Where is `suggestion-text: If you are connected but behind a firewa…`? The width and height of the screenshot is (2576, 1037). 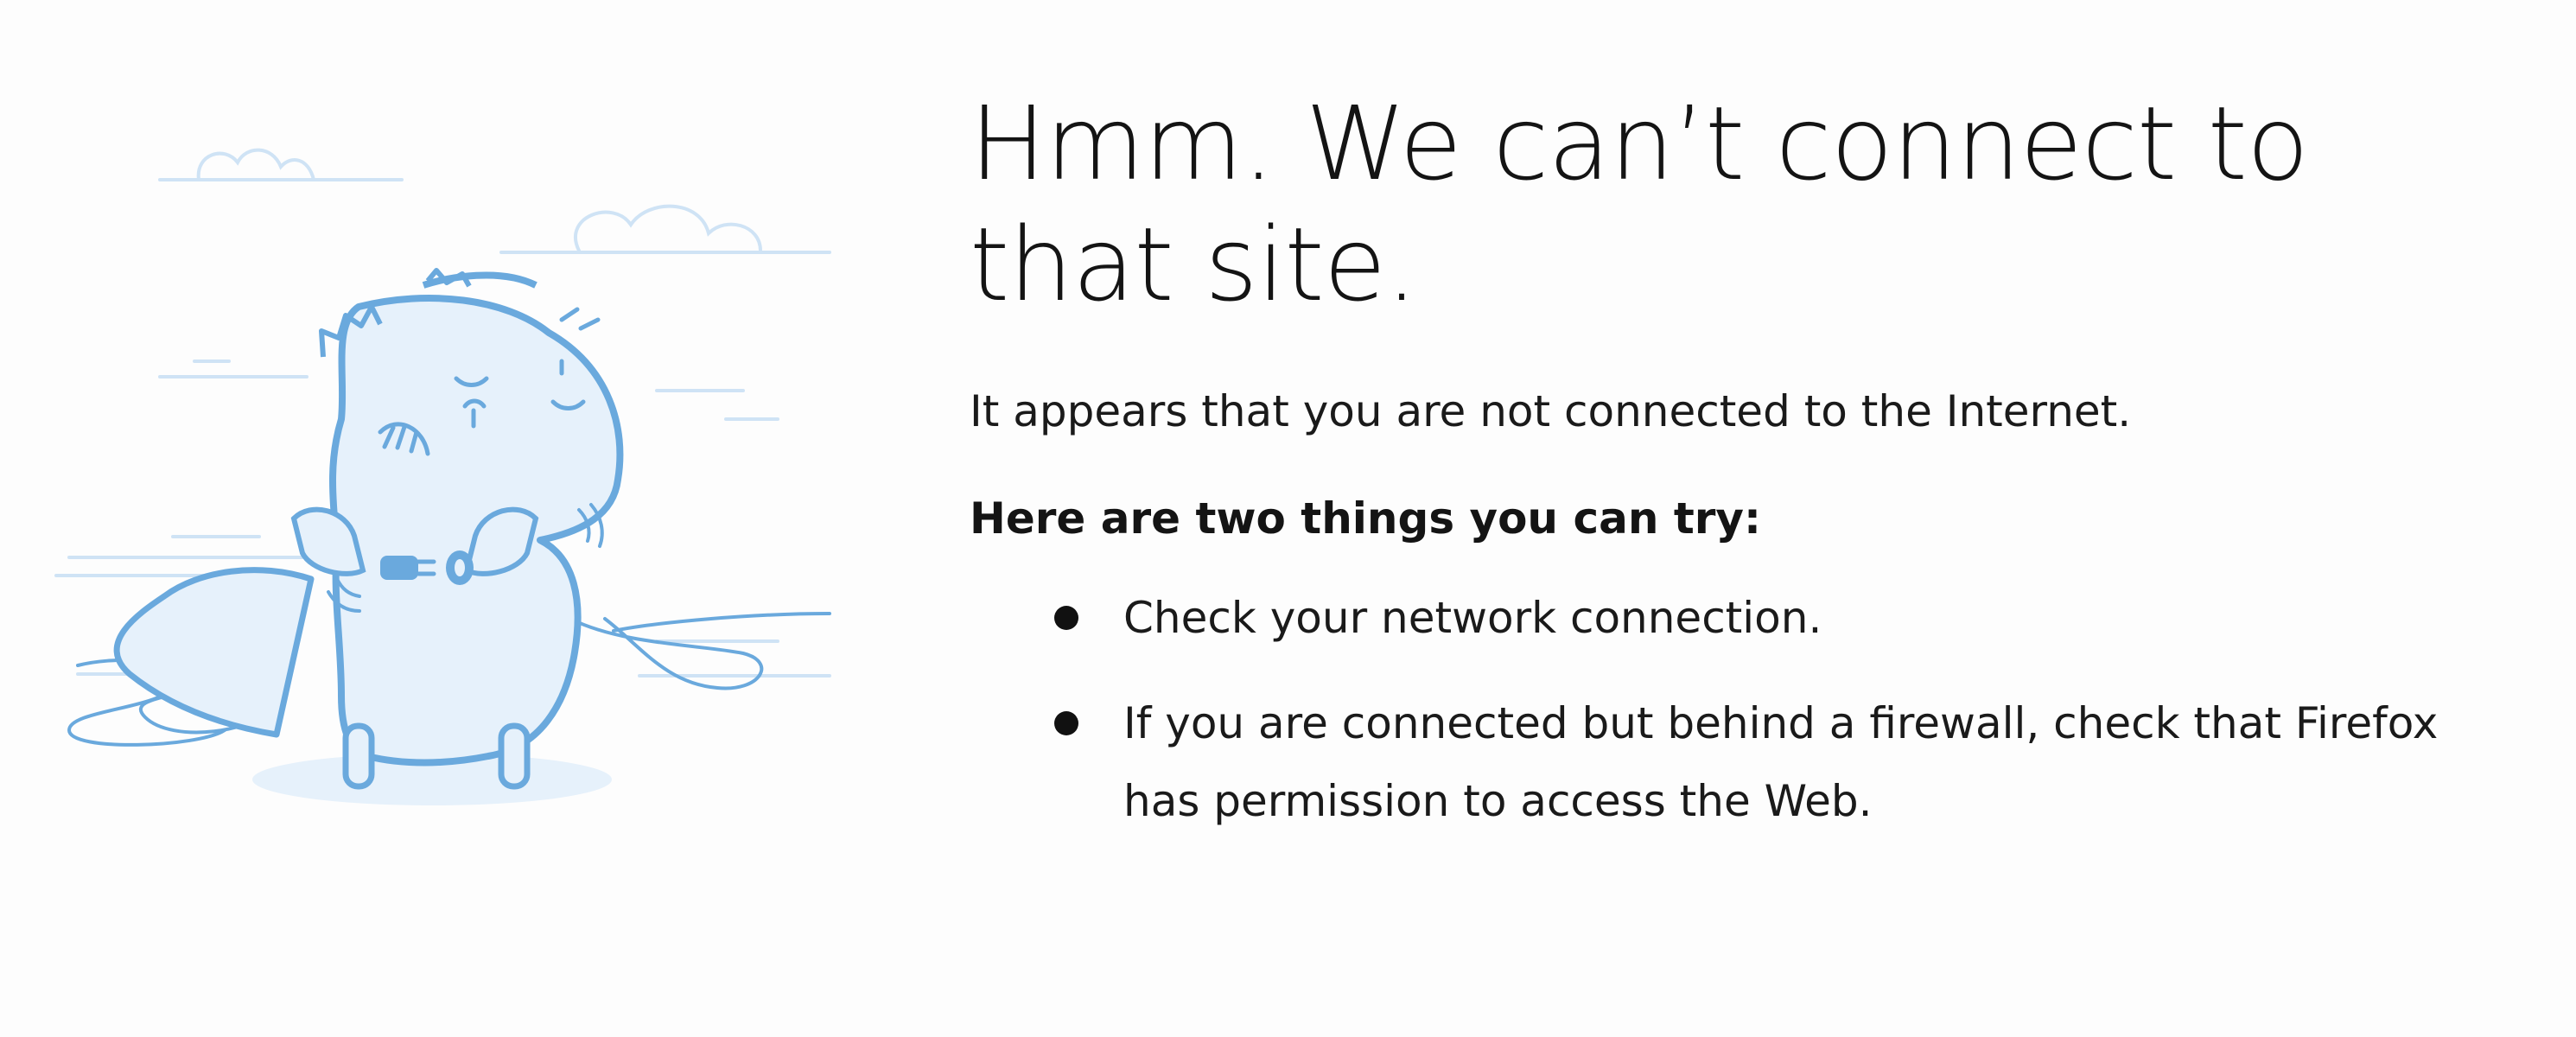 suggestion-text: If you are connected but behind a firewa… is located at coordinates (1781, 762).